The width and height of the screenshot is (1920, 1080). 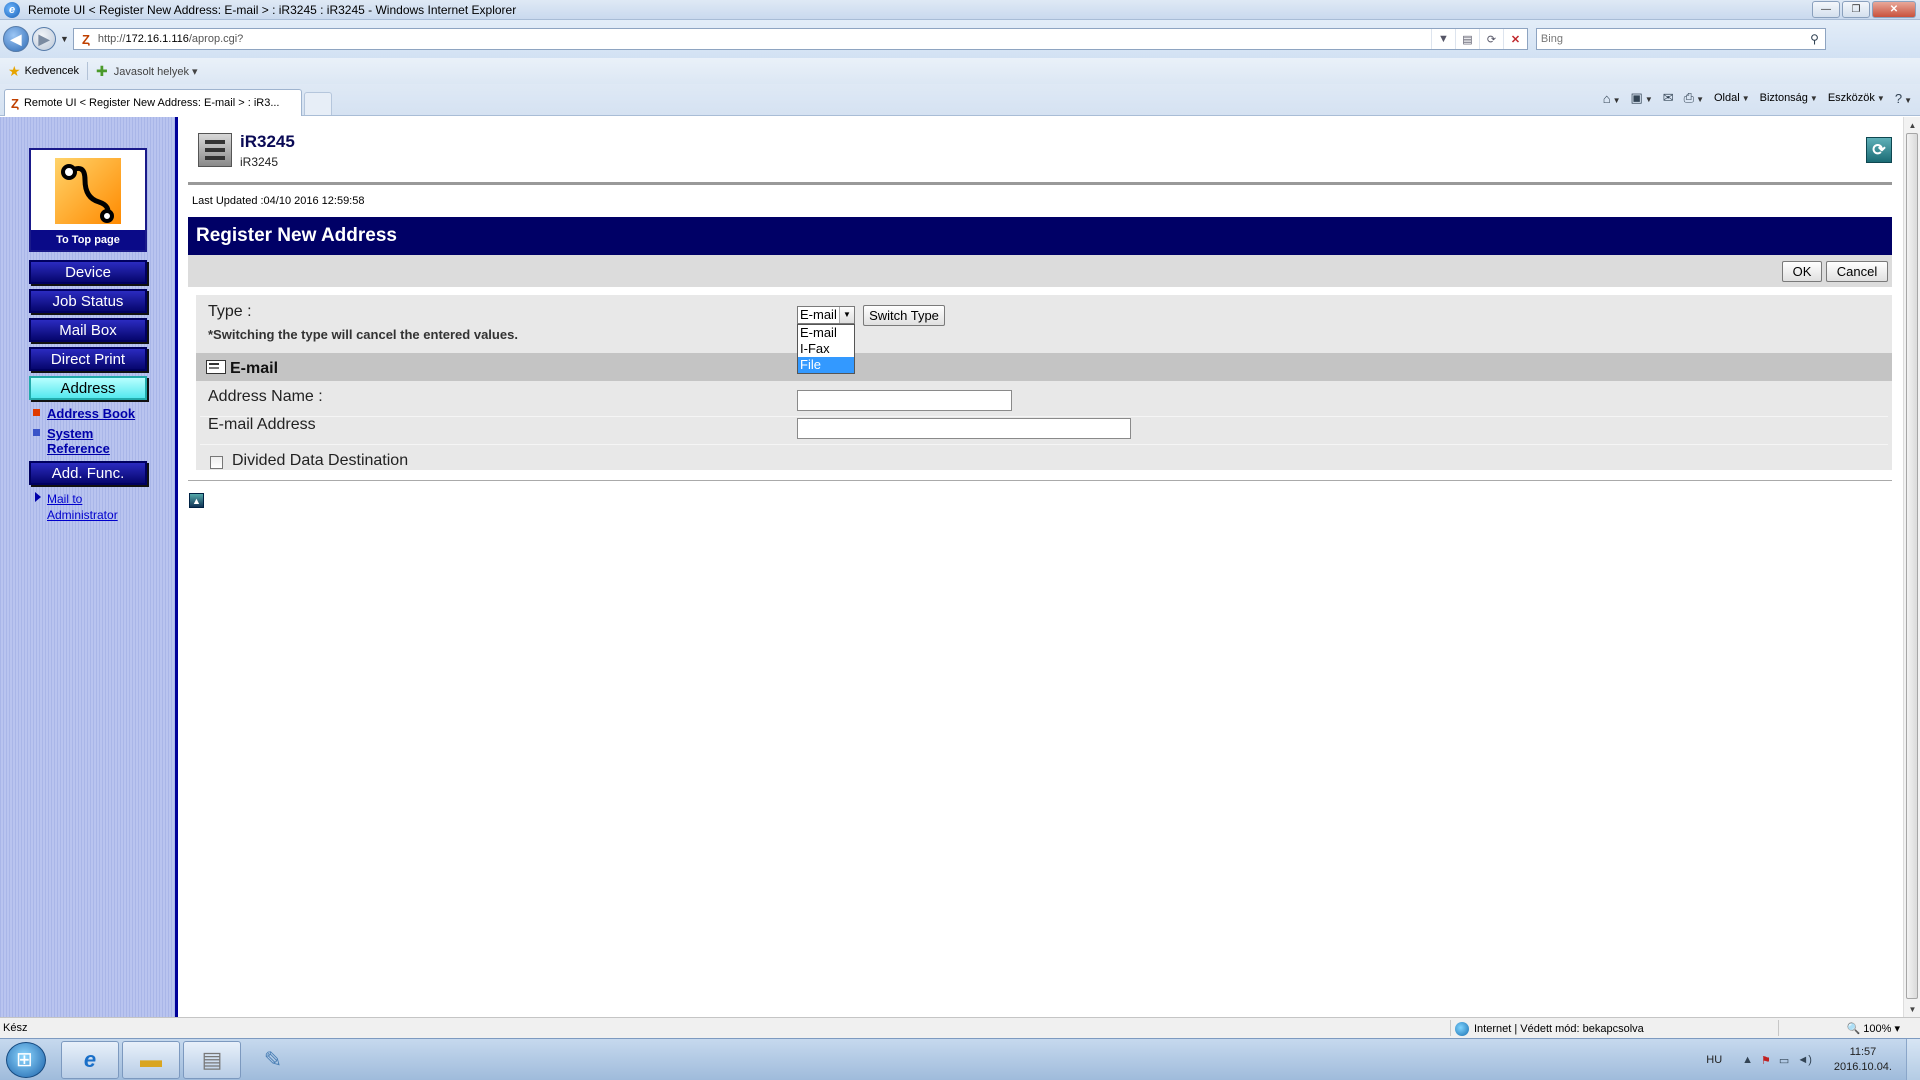 What do you see at coordinates (1442, 39) in the screenshot?
I see `address-dropdown-icon: ▼` at bounding box center [1442, 39].